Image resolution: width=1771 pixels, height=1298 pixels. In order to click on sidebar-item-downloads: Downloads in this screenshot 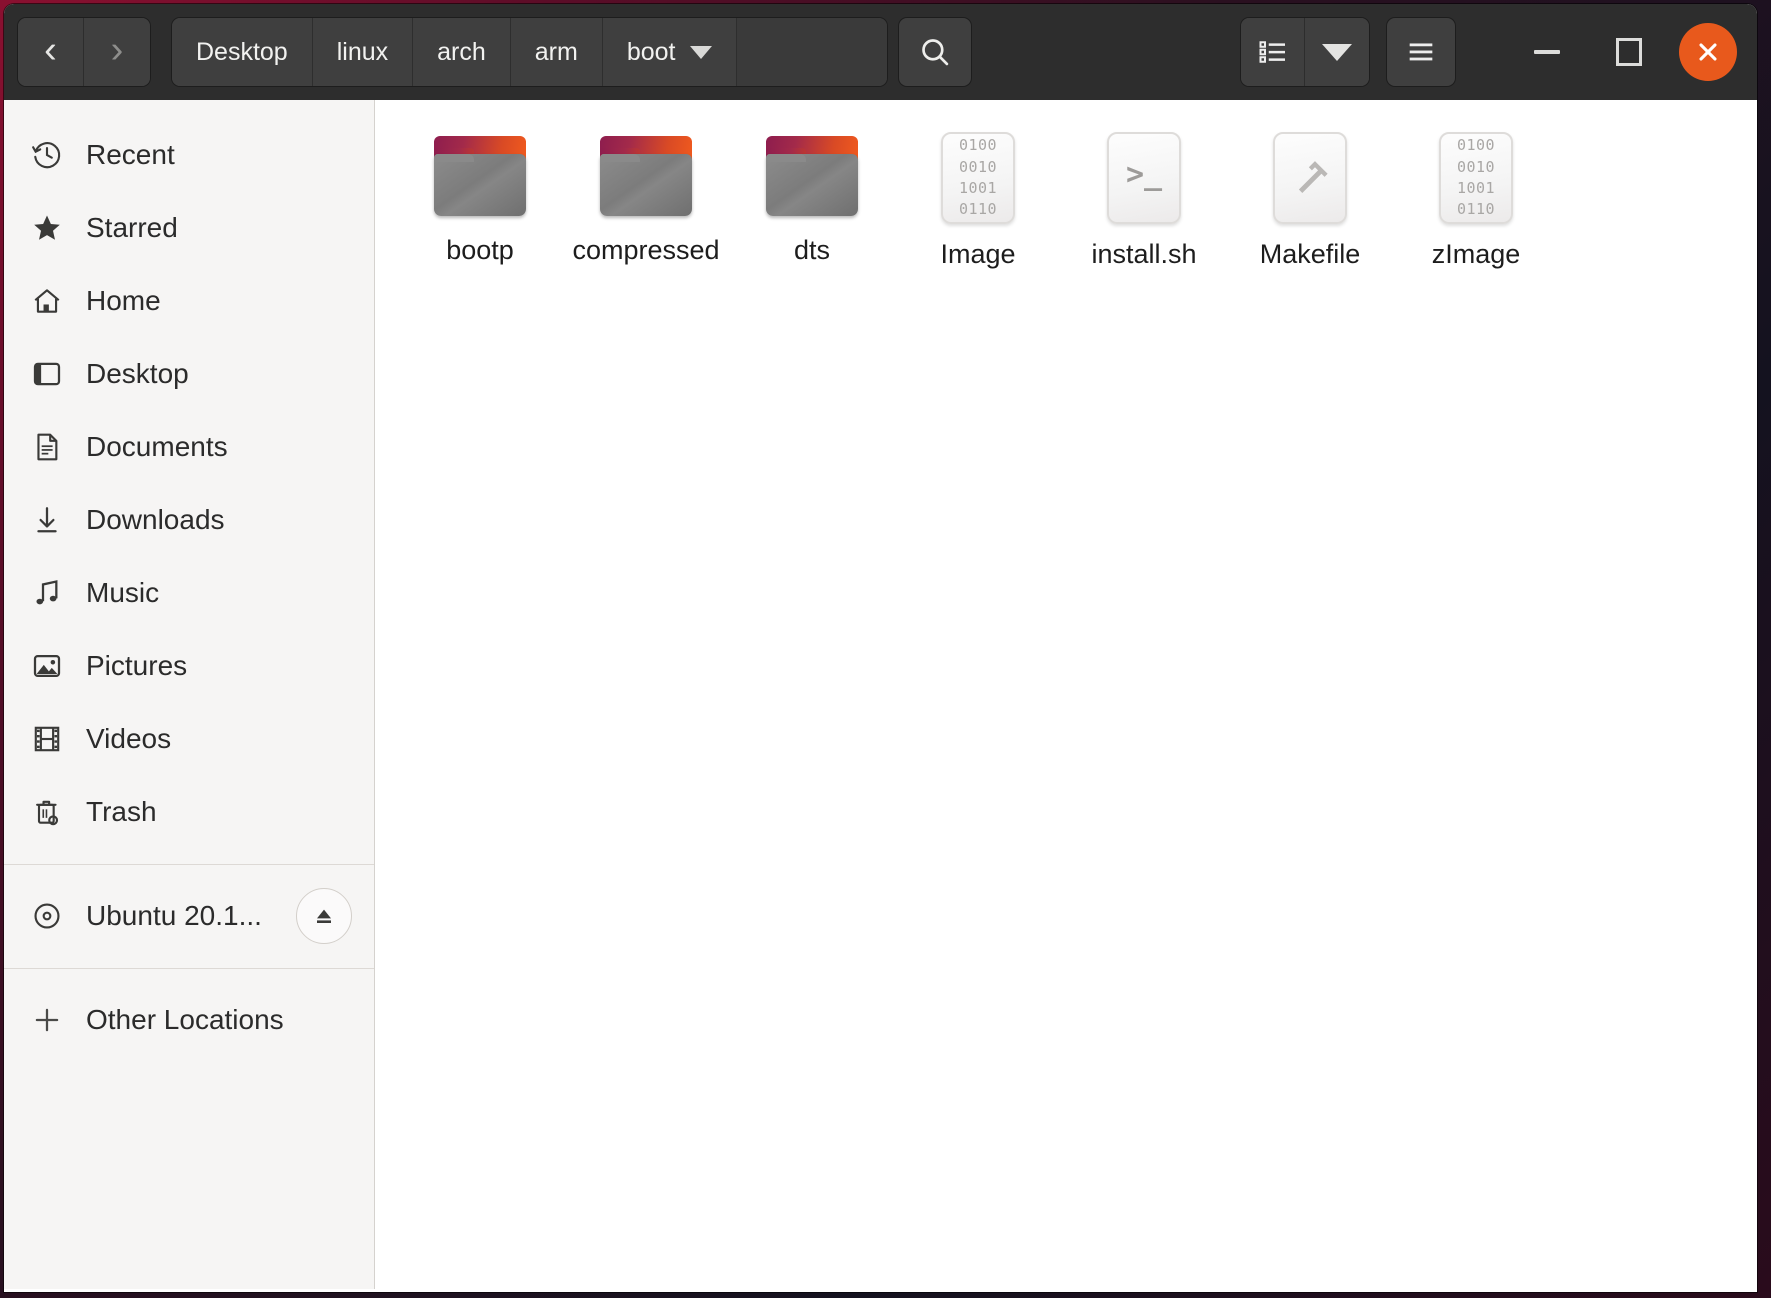, I will do `click(189, 519)`.